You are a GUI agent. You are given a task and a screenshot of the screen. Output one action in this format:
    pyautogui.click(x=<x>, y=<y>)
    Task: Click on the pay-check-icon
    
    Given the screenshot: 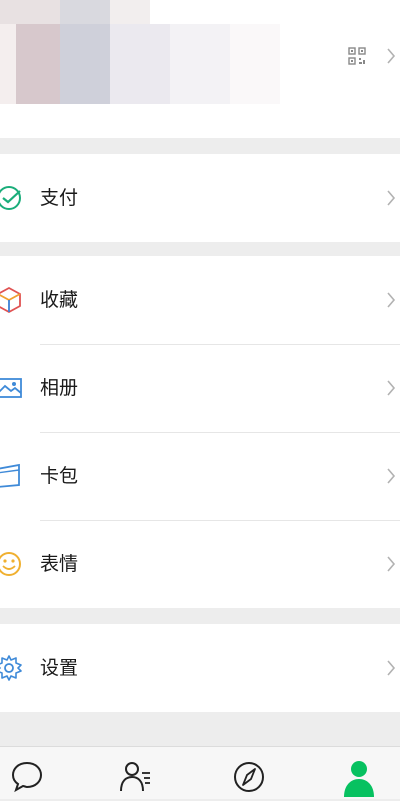 What is the action you would take?
    pyautogui.click(x=10, y=198)
    